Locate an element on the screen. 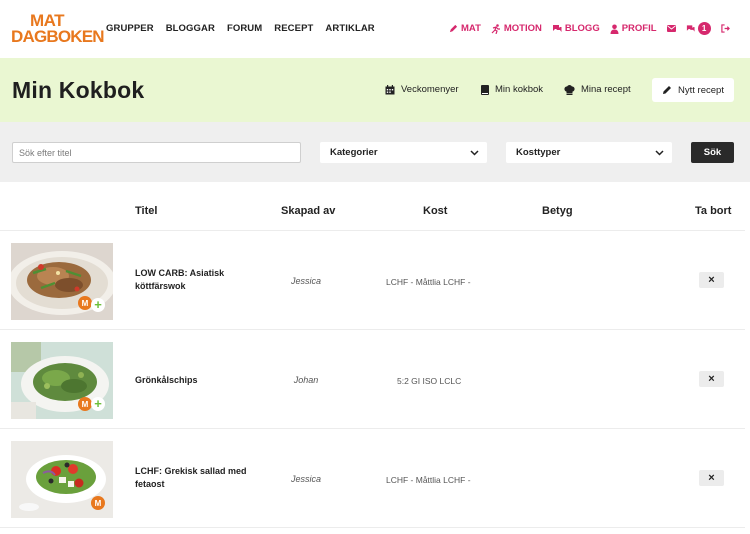 Image resolution: width=750 pixels, height=534 pixels. runner-icon is located at coordinates (495, 28).